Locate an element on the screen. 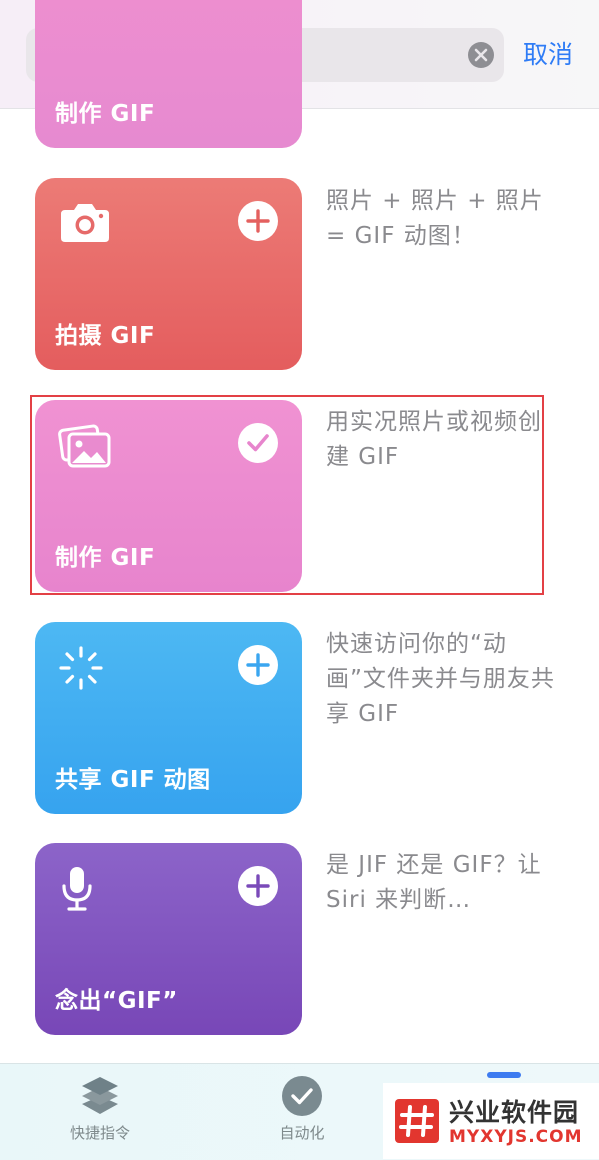  card-description: 照片 + 照片 + 照片 = GIF 动图！ is located at coordinates (435, 218).